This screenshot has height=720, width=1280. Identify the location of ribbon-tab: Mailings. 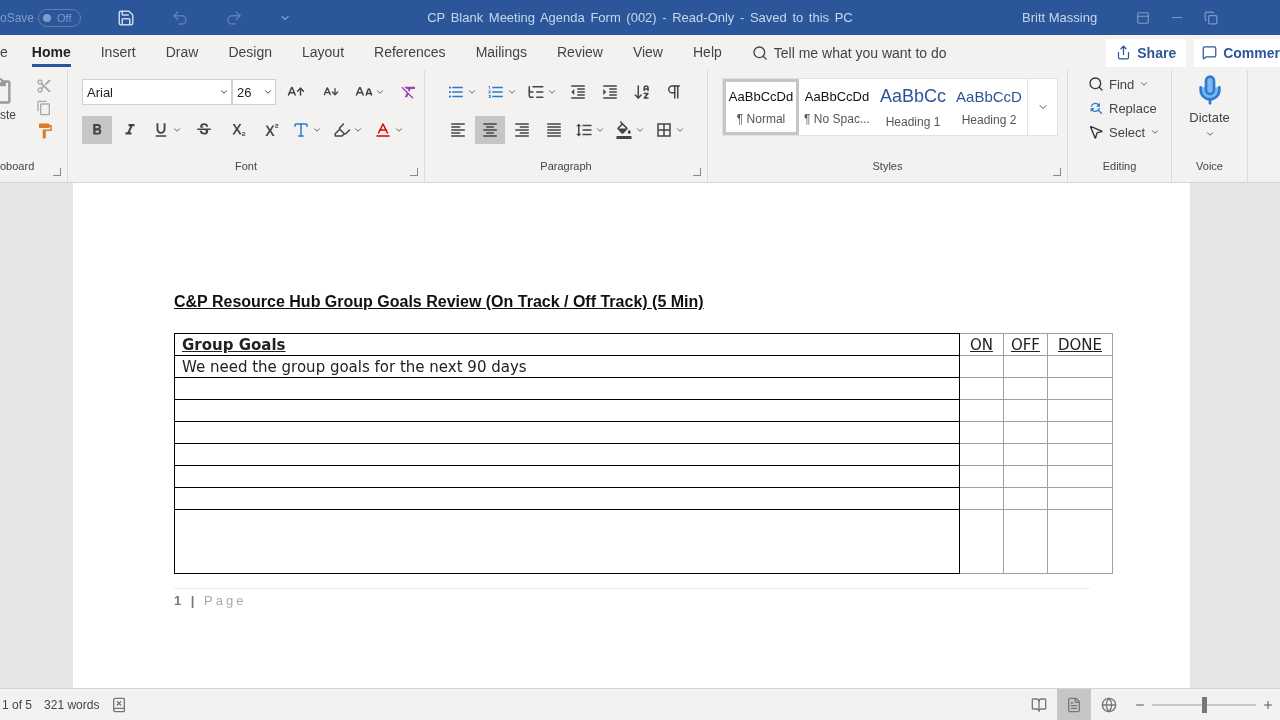
(501, 52).